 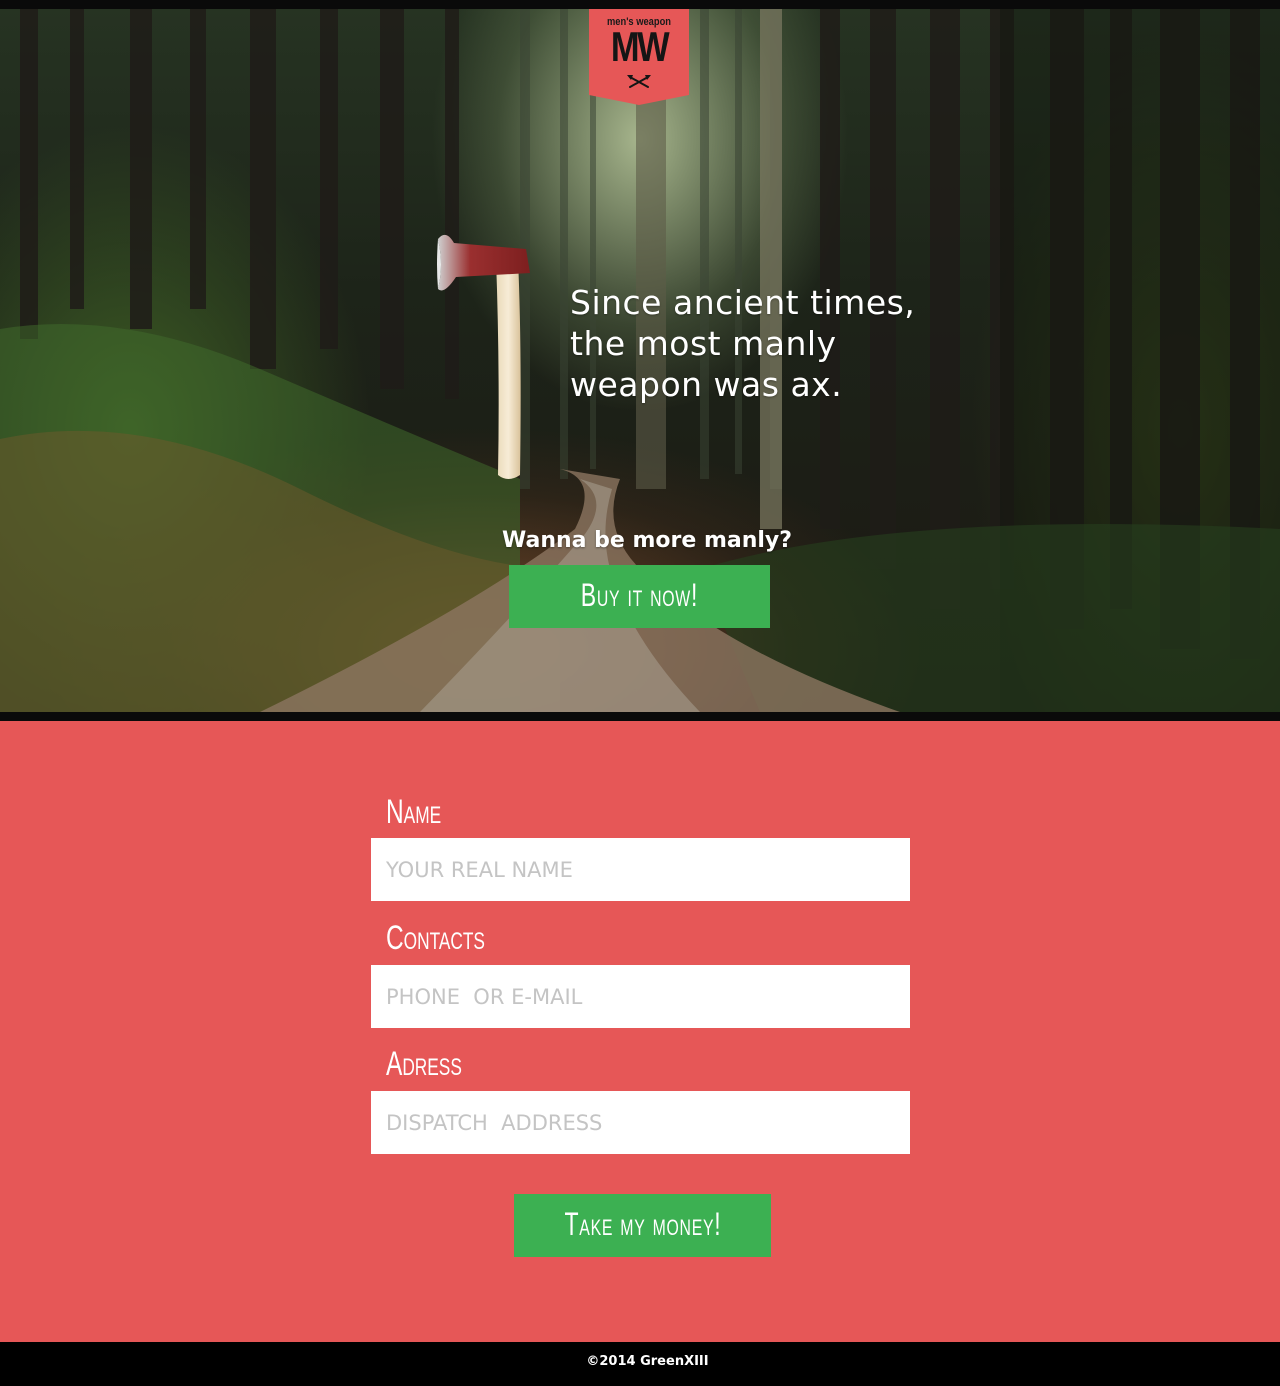 What do you see at coordinates (743, 302) in the screenshot?
I see `tagline-line: Since ancient times,` at bounding box center [743, 302].